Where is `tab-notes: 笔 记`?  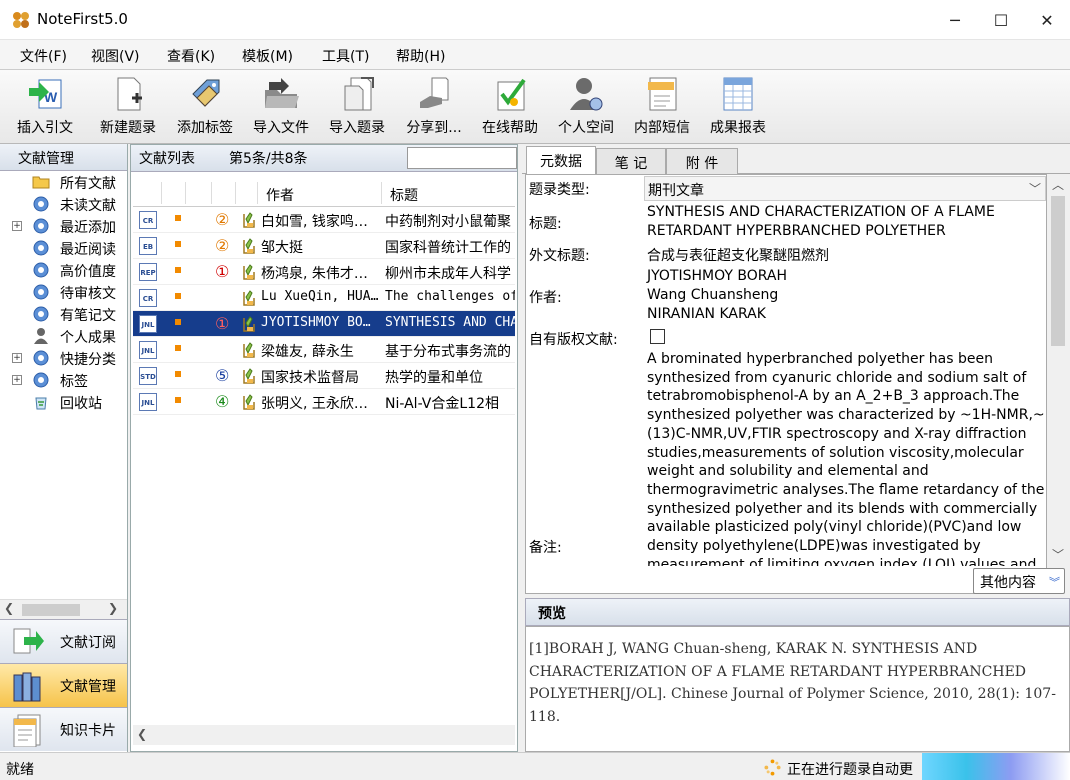
tab-notes: 笔 记 is located at coordinates (631, 161).